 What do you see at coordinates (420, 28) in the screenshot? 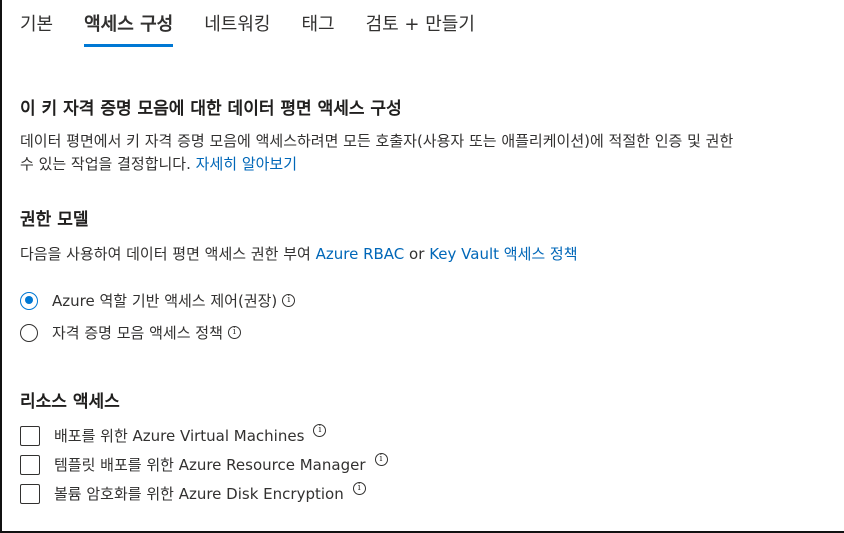
I see `tab-review-create: 검토 + 만들기` at bounding box center [420, 28].